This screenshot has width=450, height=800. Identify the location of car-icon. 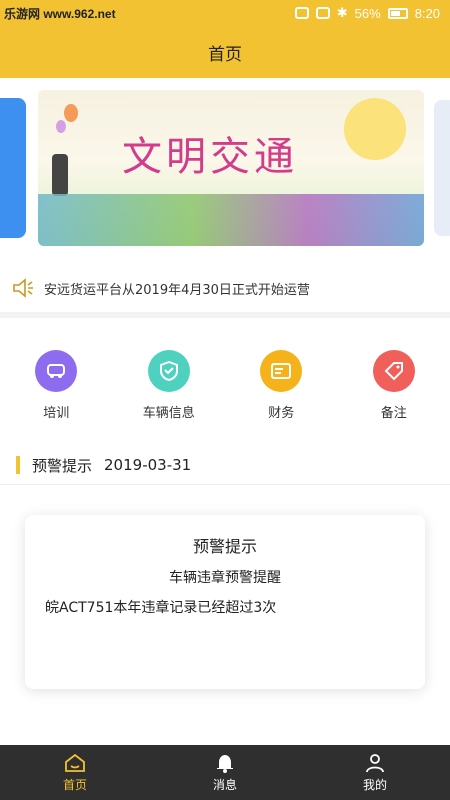
(56, 371).